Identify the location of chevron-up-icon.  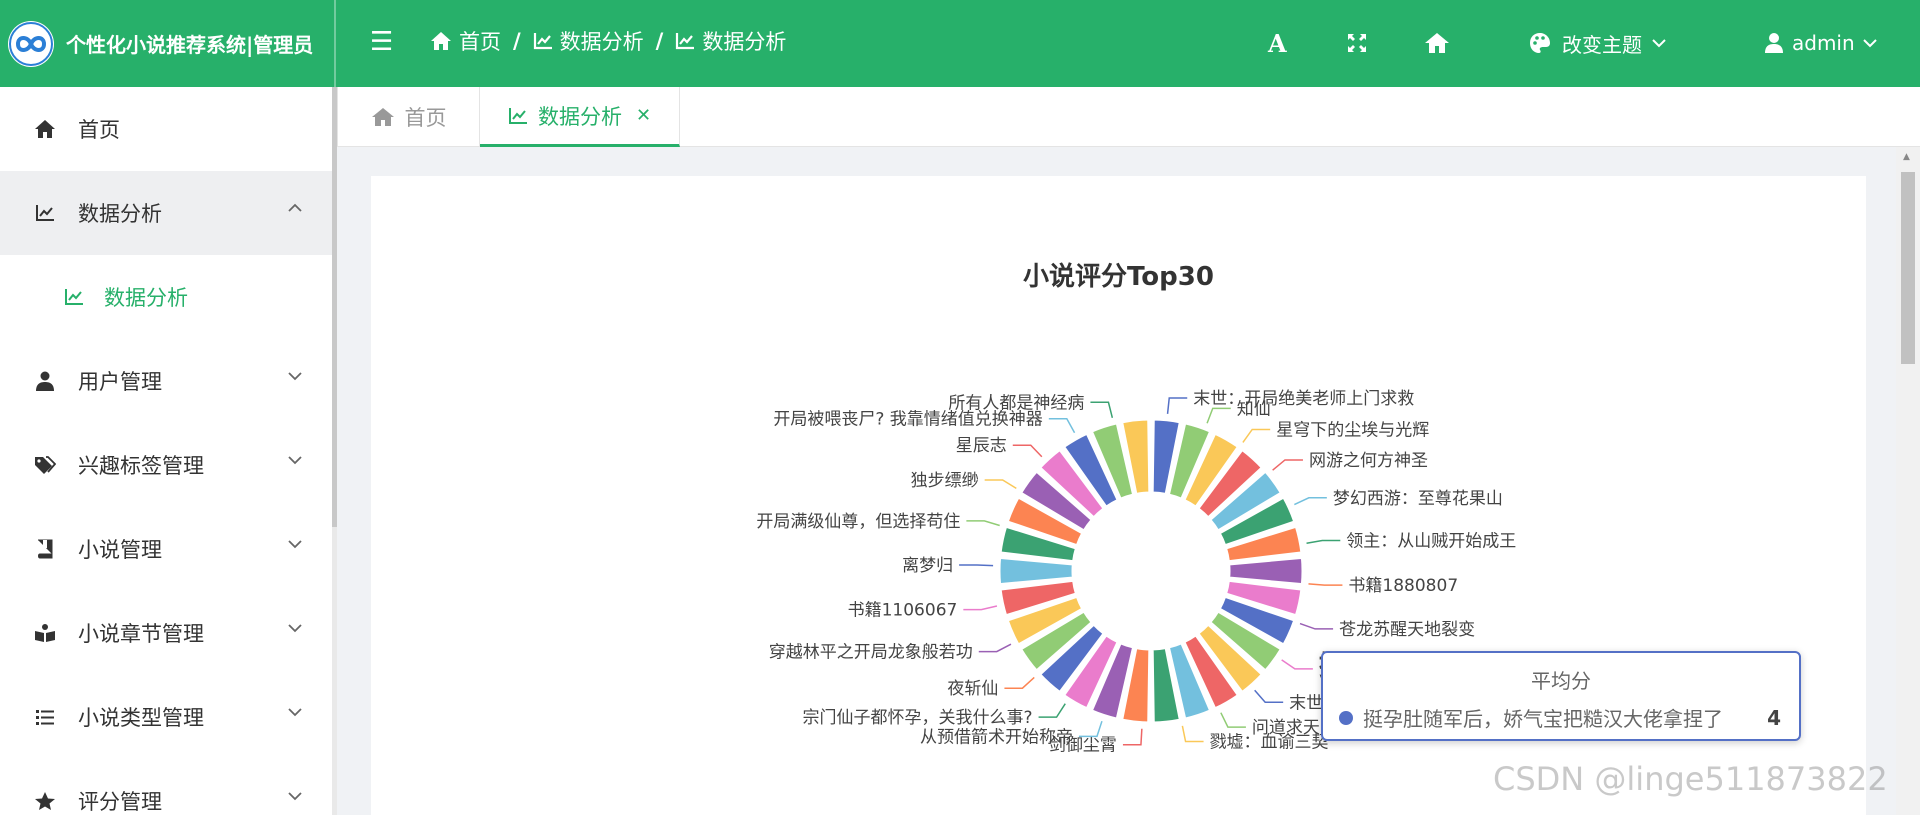
(295, 207).